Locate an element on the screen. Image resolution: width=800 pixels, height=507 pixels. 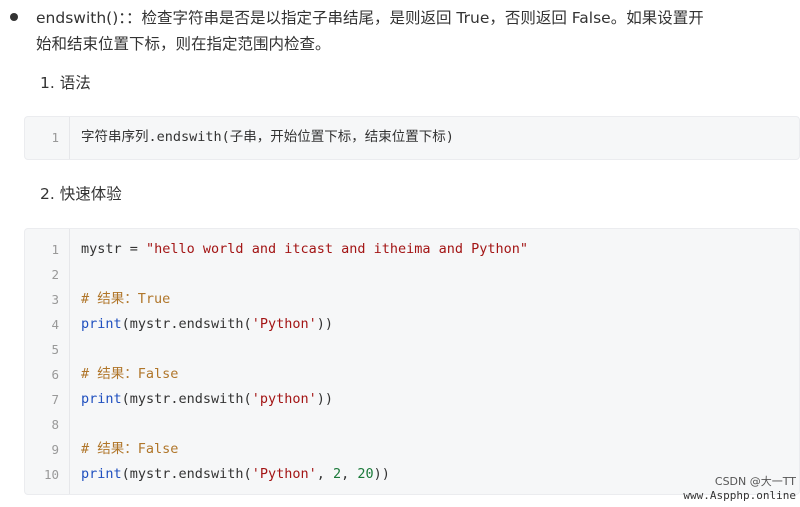
code-line: 5 is located at coordinates (412, 349).